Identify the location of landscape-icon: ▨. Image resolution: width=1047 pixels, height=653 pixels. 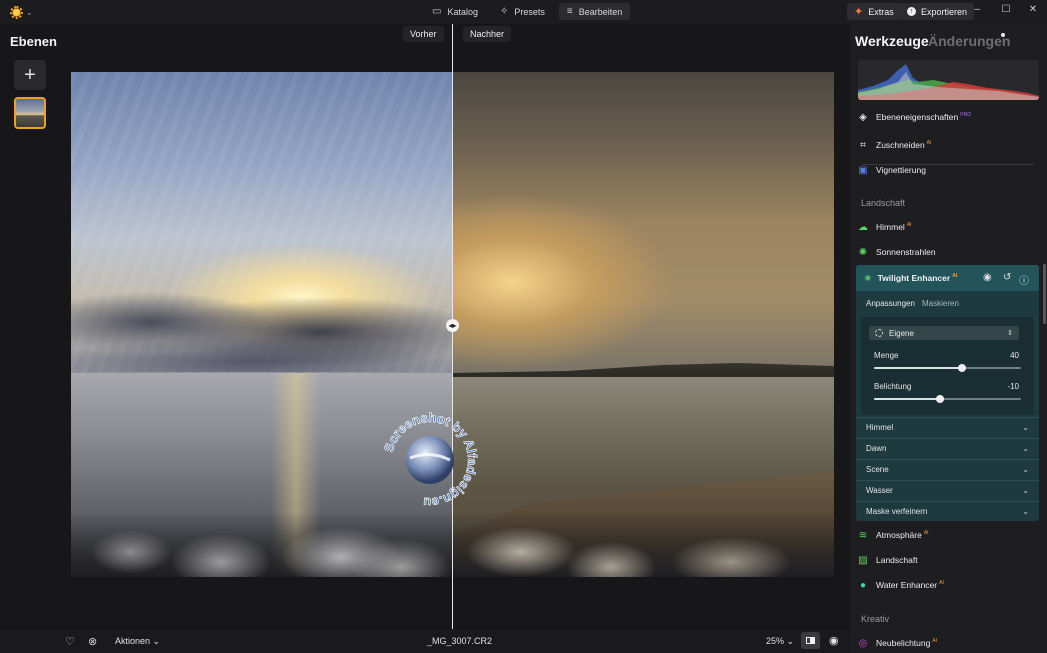
(863, 560).